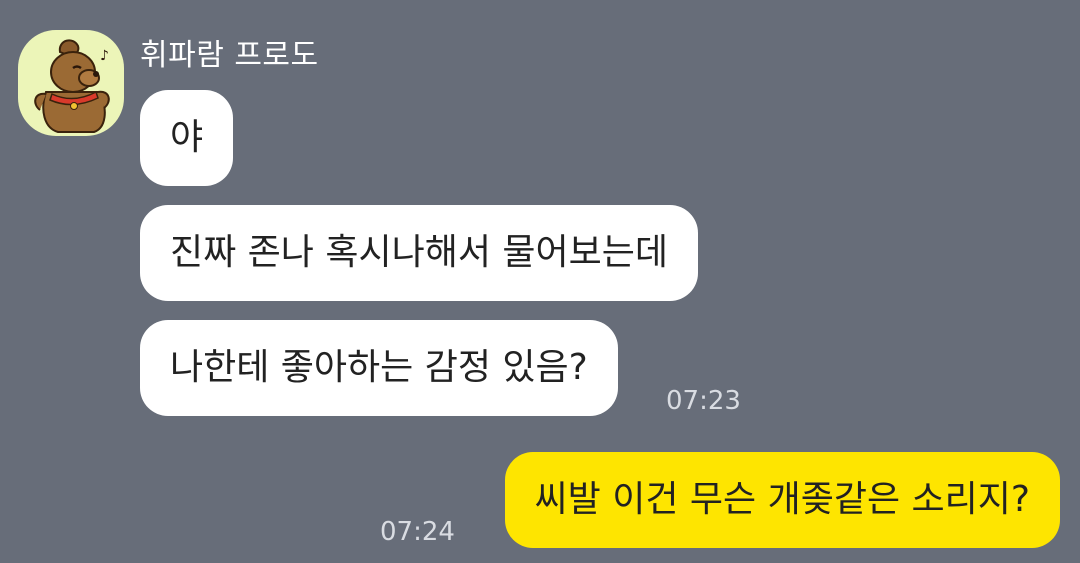  I want to click on message-timestamp: 07:24, so click(417, 532).